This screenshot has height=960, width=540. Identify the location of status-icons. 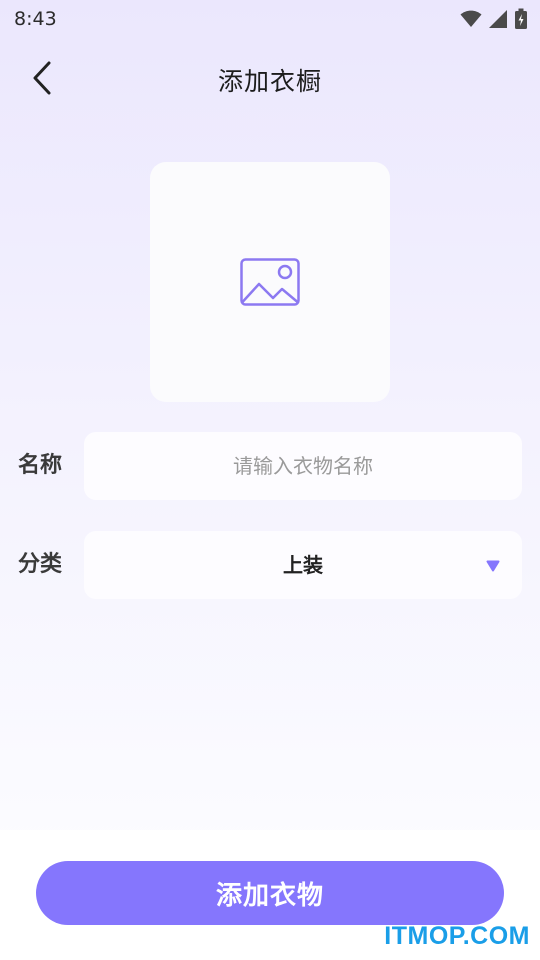
(494, 19).